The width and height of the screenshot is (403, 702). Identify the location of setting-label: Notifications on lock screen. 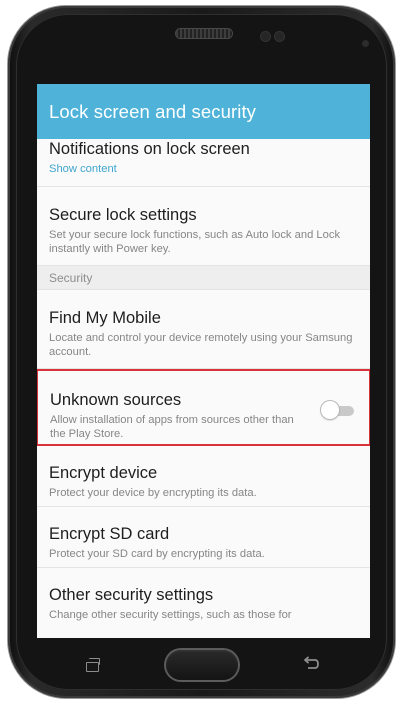
(149, 149).